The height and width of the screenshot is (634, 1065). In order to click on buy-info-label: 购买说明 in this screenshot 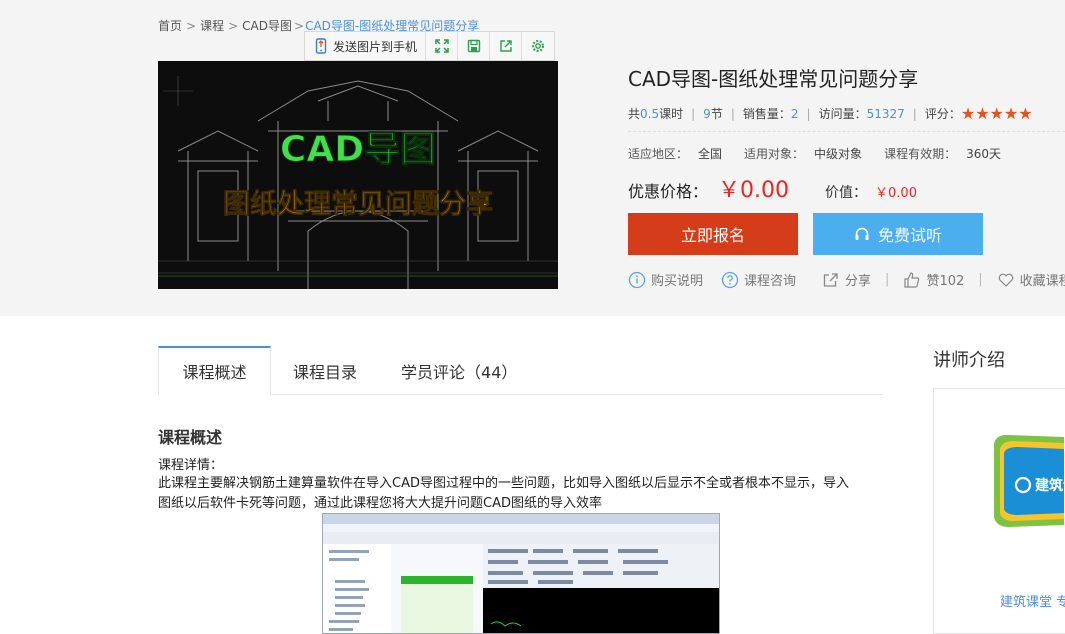, I will do `click(677, 281)`.